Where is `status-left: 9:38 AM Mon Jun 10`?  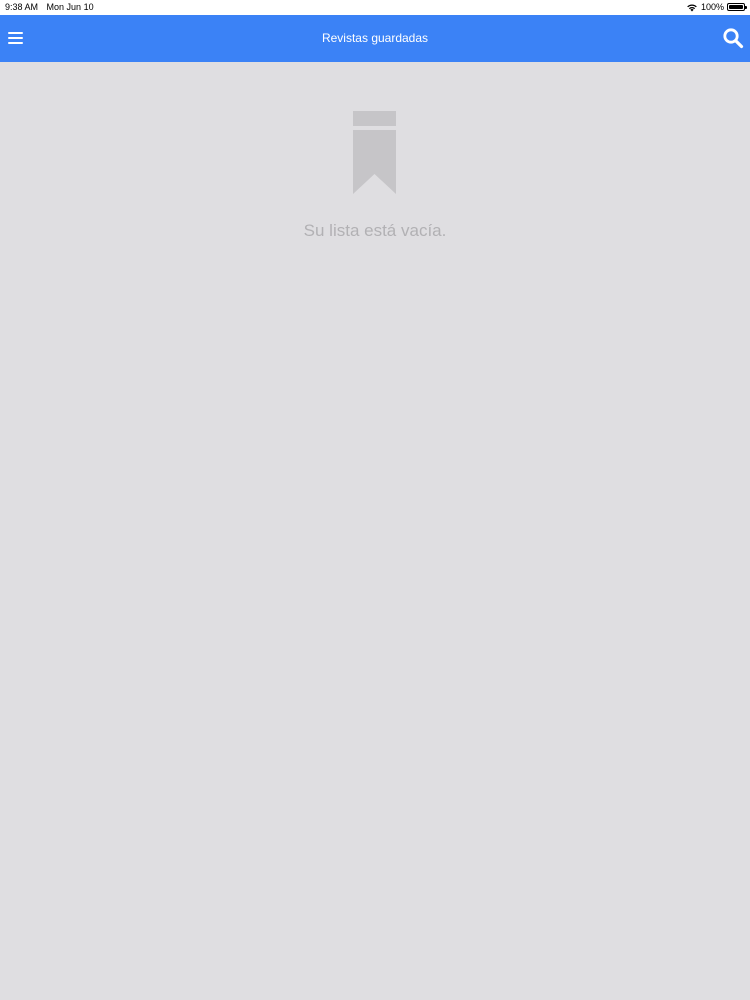 status-left: 9:38 AM Mon Jun 10 is located at coordinates (49, 7).